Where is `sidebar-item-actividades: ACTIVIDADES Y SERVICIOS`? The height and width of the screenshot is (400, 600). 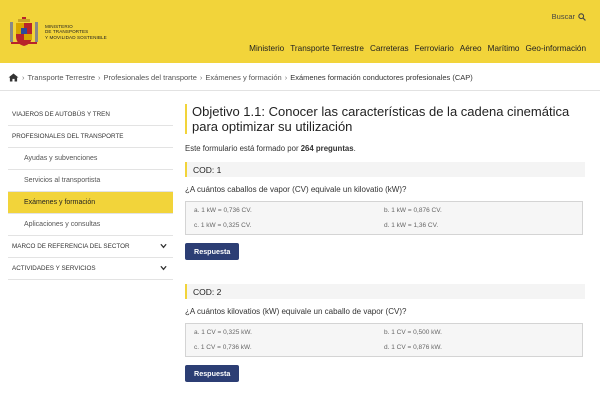
sidebar-item-actividades: ACTIVIDADES Y SERVICIOS is located at coordinates (90, 269).